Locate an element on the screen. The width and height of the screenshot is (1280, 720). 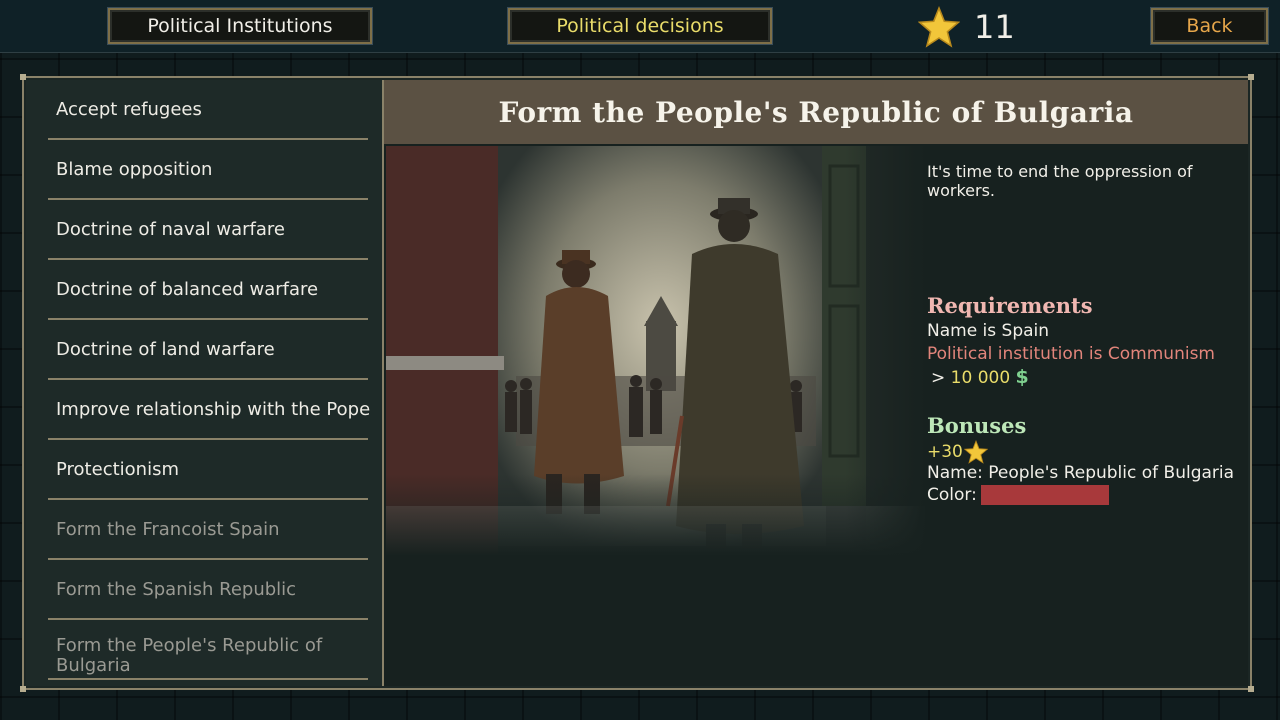
bonus-stars-value: +30 is located at coordinates (945, 452).